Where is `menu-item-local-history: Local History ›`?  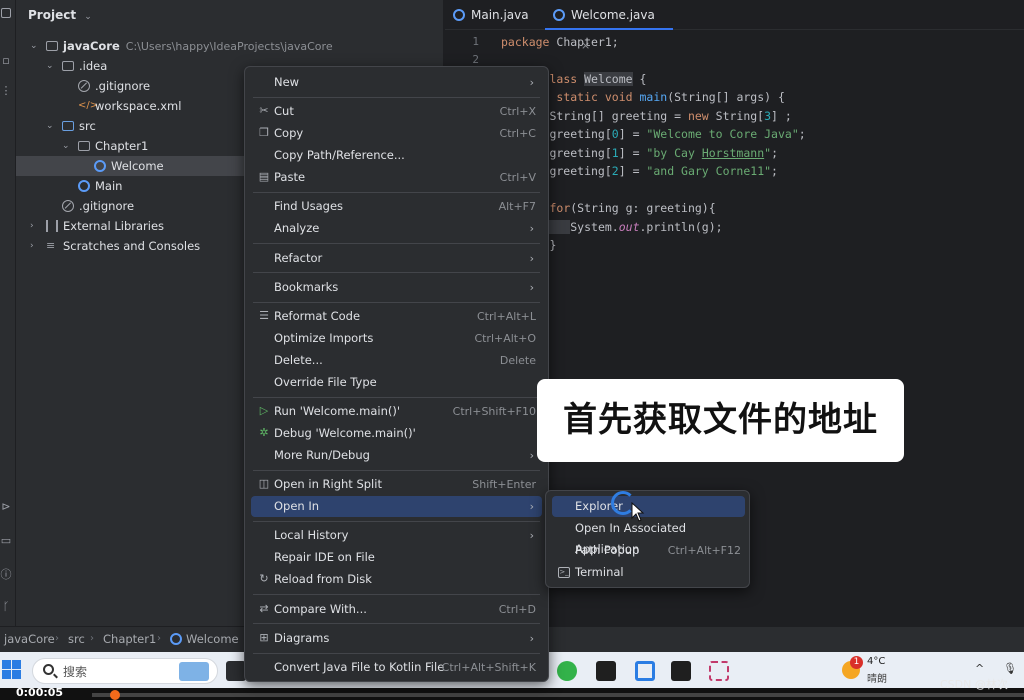
menu-item-local-history: Local History › is located at coordinates (396, 535).